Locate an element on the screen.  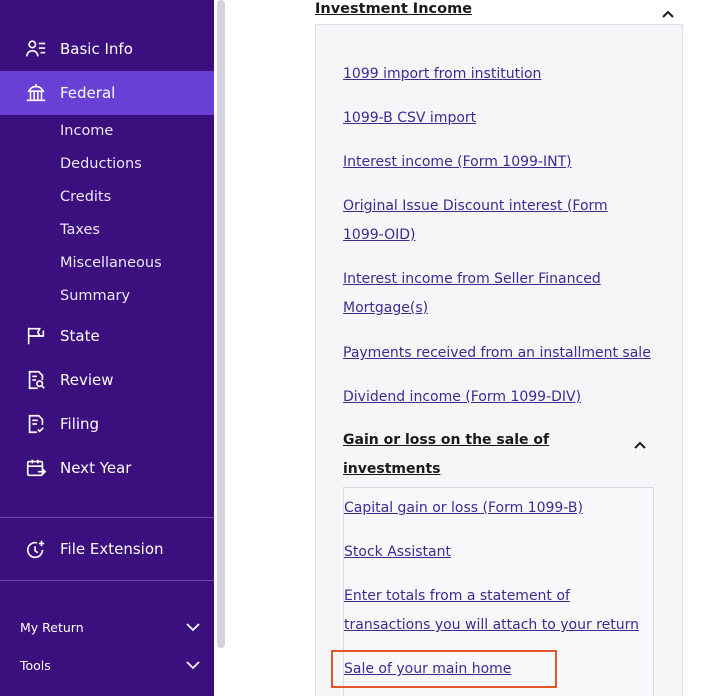
tools-label: Tools is located at coordinates (35, 665).